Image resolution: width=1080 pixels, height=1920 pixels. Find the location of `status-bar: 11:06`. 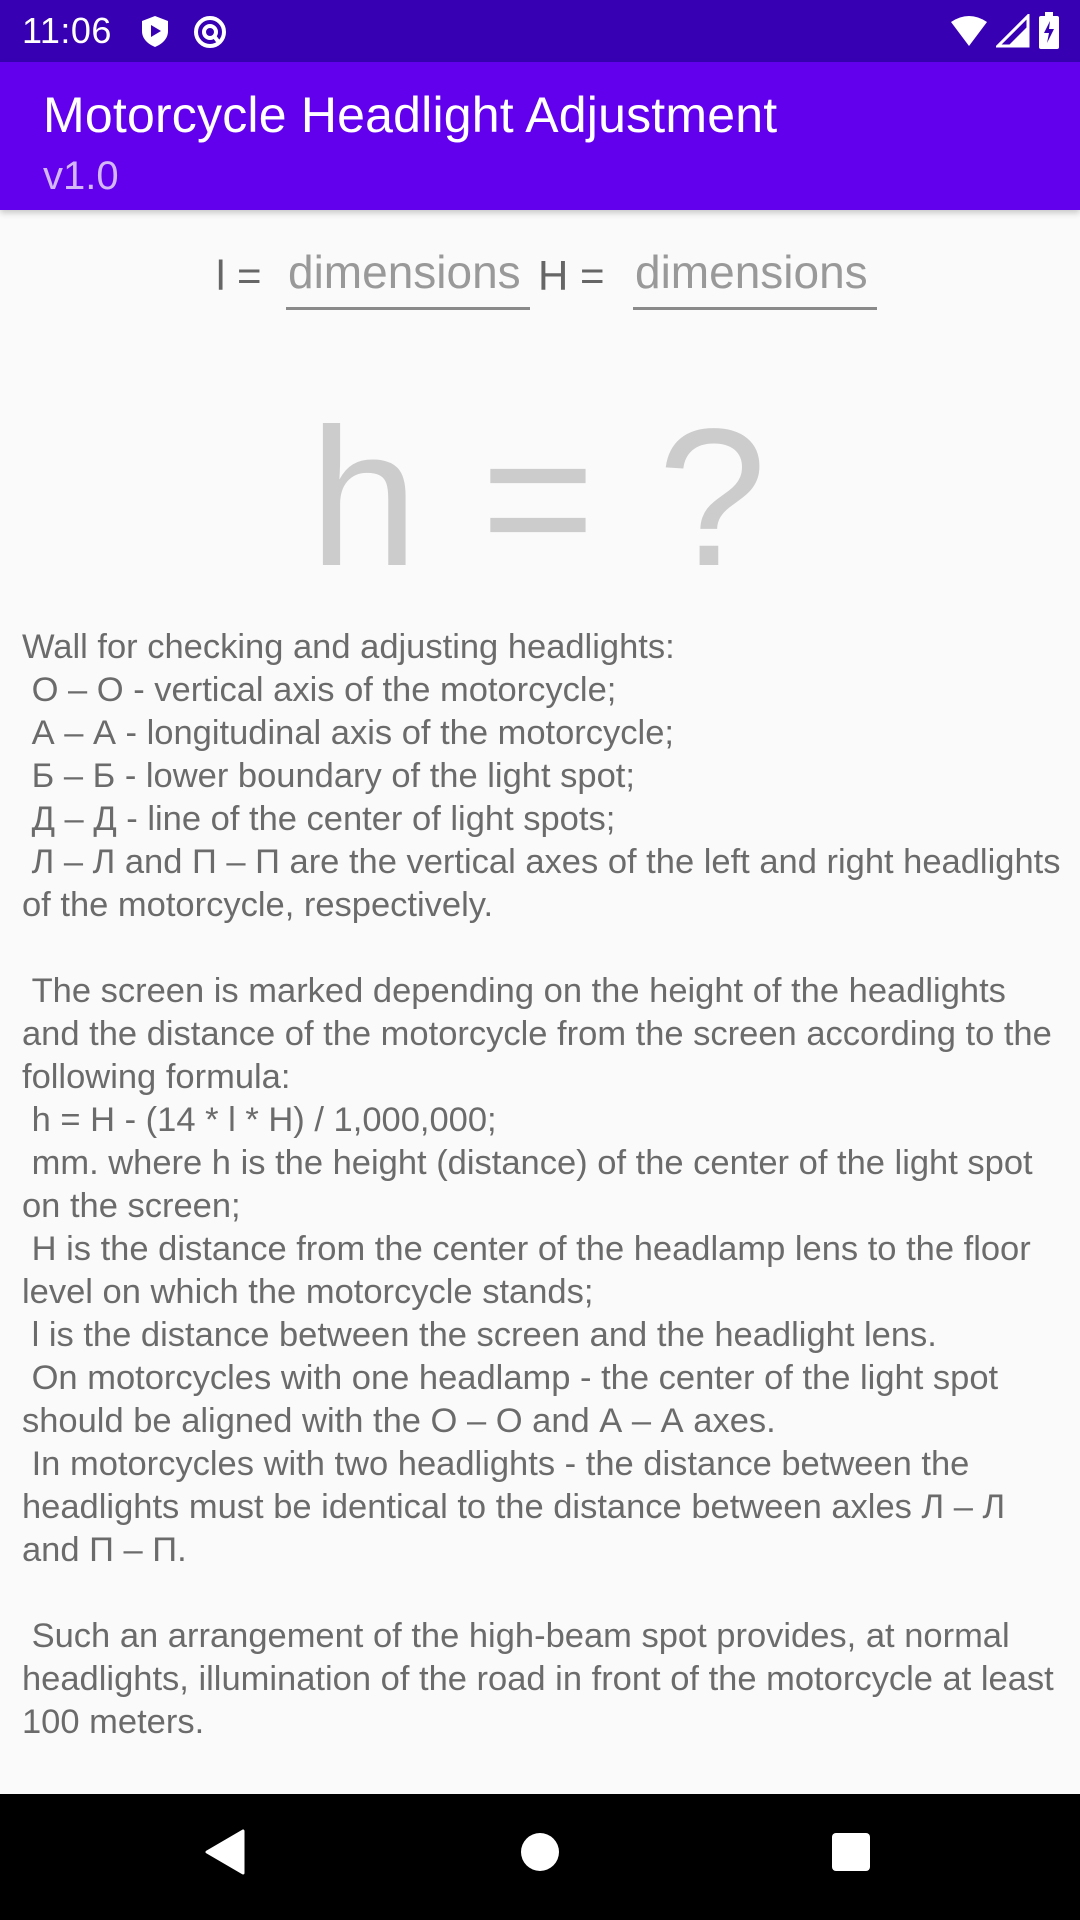

status-bar: 11:06 is located at coordinates (540, 31).